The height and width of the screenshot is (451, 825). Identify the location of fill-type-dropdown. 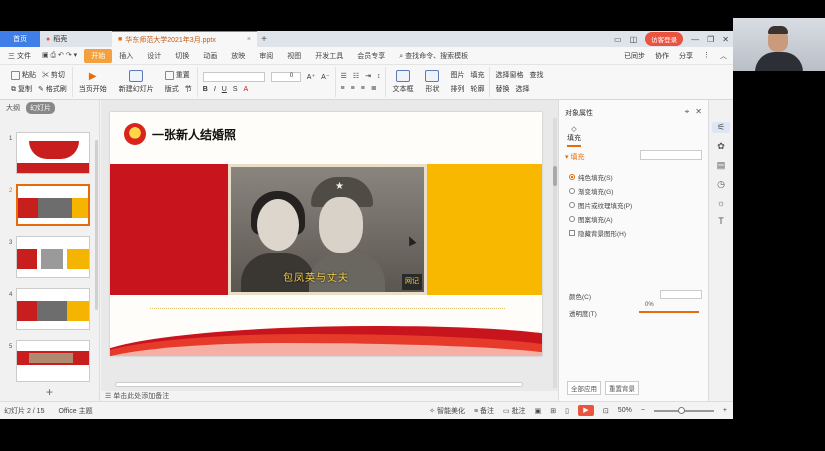
(671, 155).